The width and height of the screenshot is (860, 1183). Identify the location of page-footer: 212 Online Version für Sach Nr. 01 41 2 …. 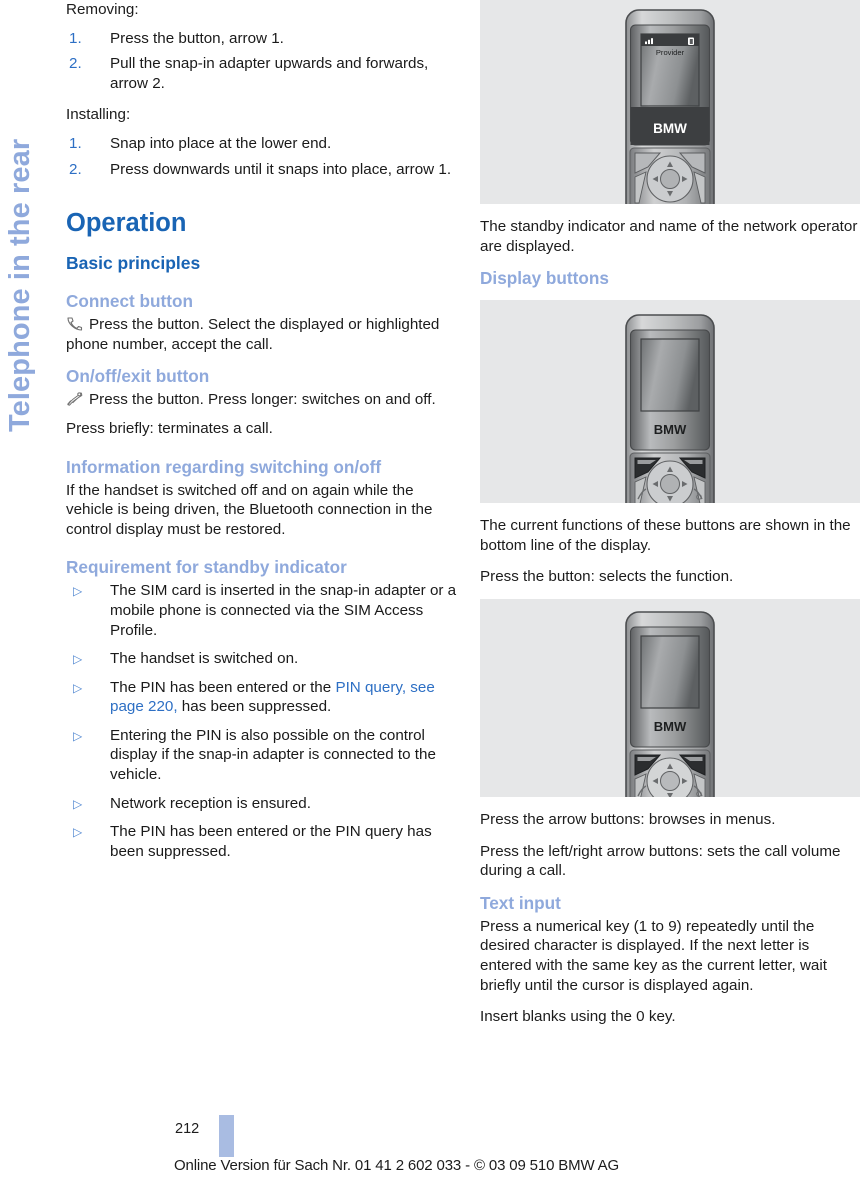
(430, 1149).